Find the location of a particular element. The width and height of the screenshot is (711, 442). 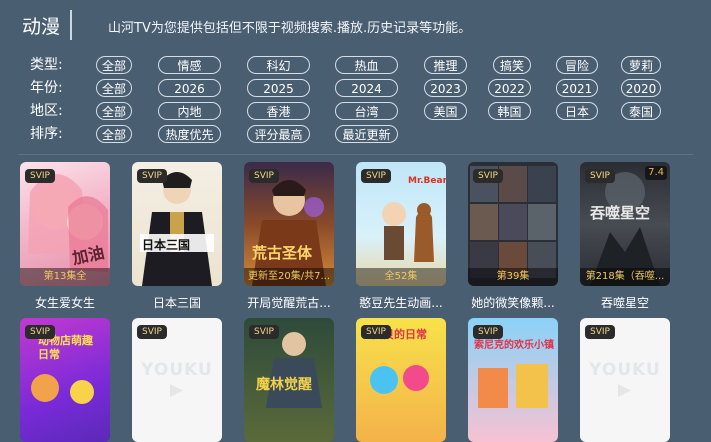

card-title: 女生爱女生 is located at coordinates (64, 303).